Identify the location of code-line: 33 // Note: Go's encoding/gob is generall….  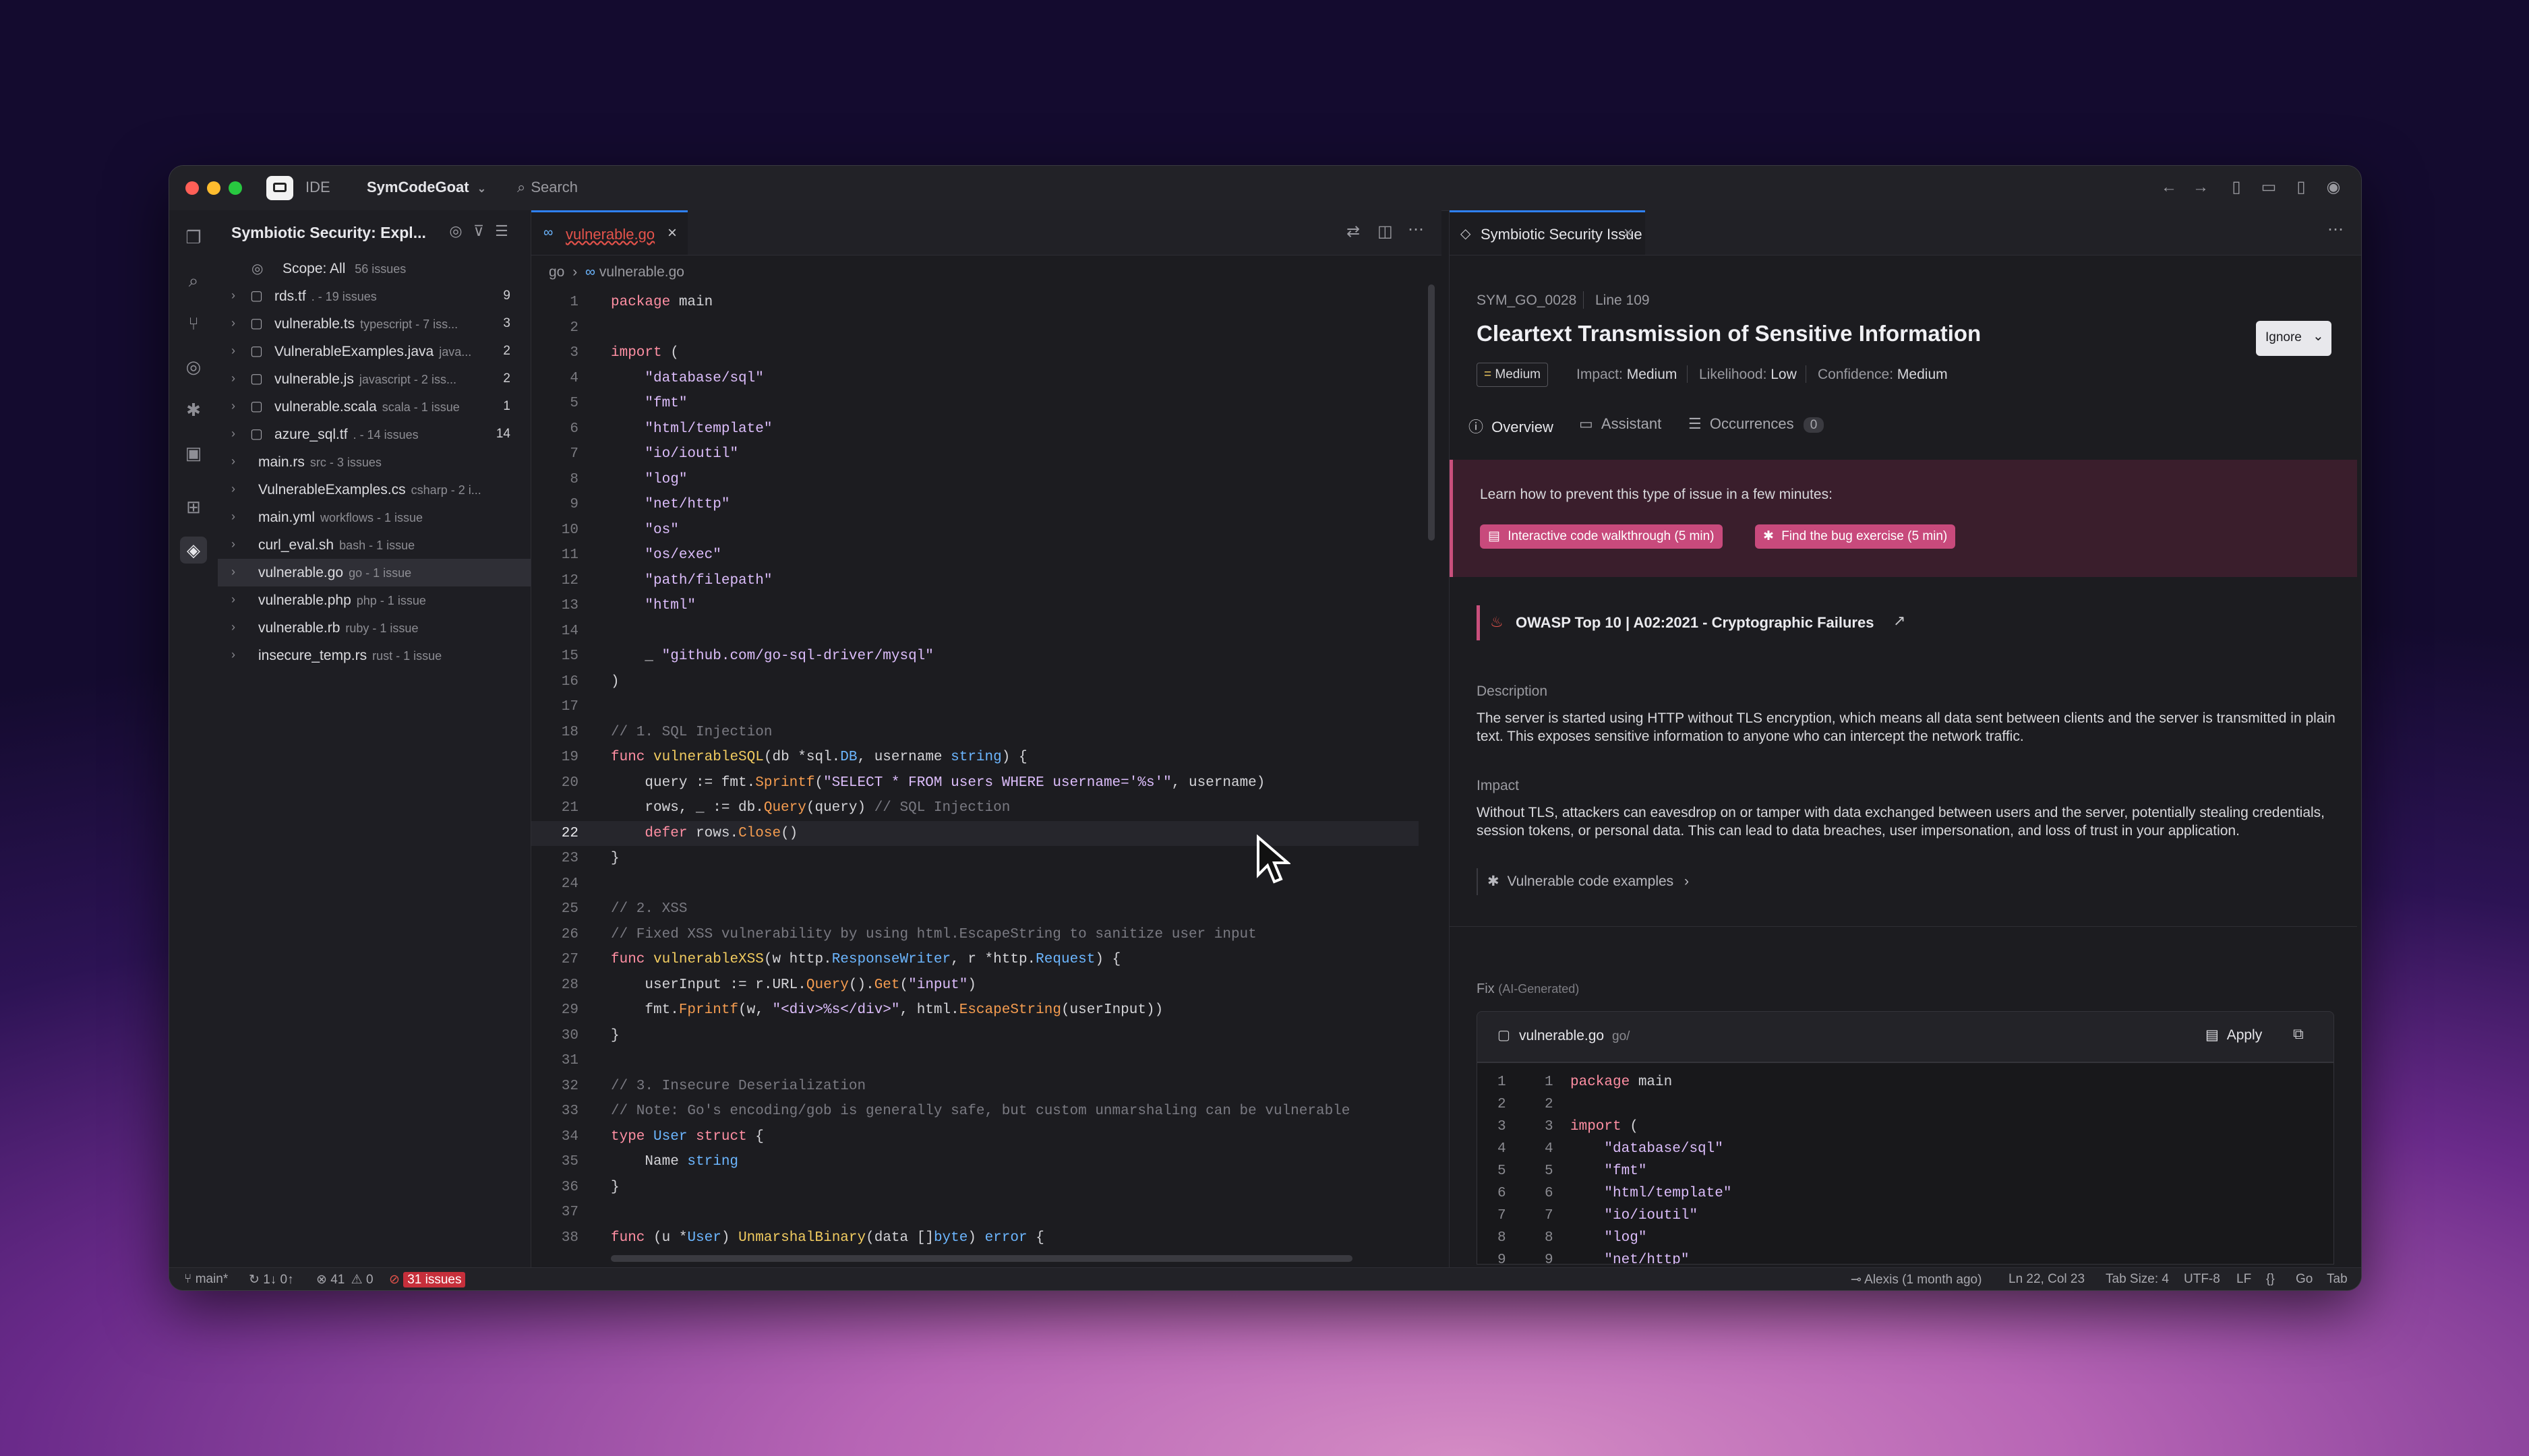
(975, 1111).